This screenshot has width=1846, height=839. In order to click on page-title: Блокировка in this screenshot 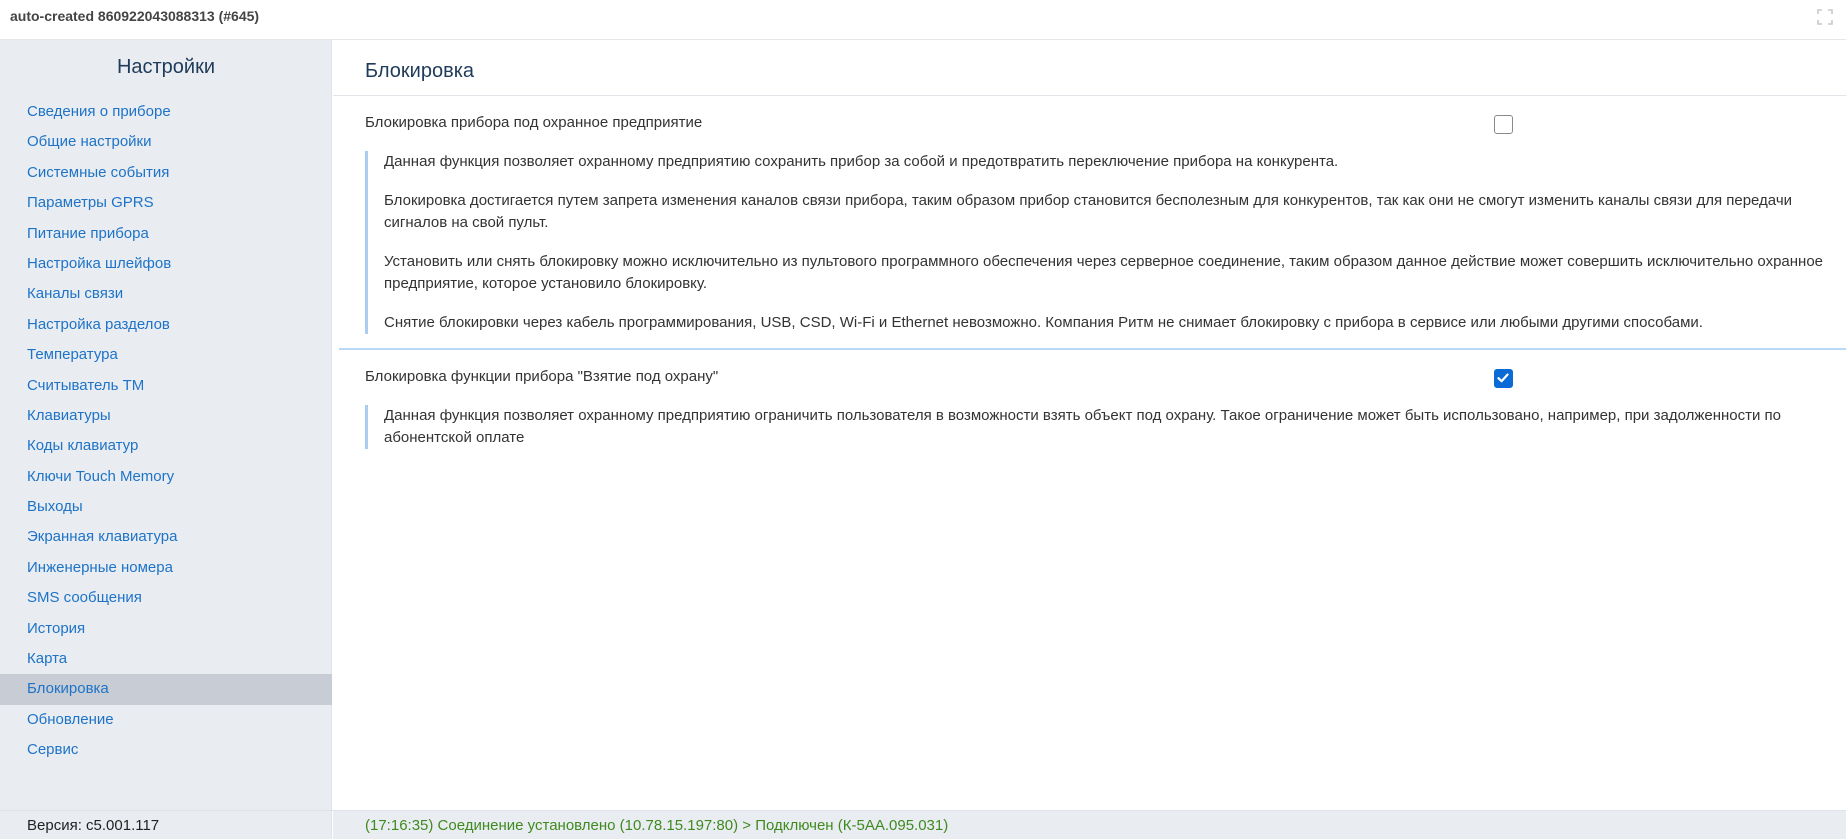, I will do `click(420, 71)`.